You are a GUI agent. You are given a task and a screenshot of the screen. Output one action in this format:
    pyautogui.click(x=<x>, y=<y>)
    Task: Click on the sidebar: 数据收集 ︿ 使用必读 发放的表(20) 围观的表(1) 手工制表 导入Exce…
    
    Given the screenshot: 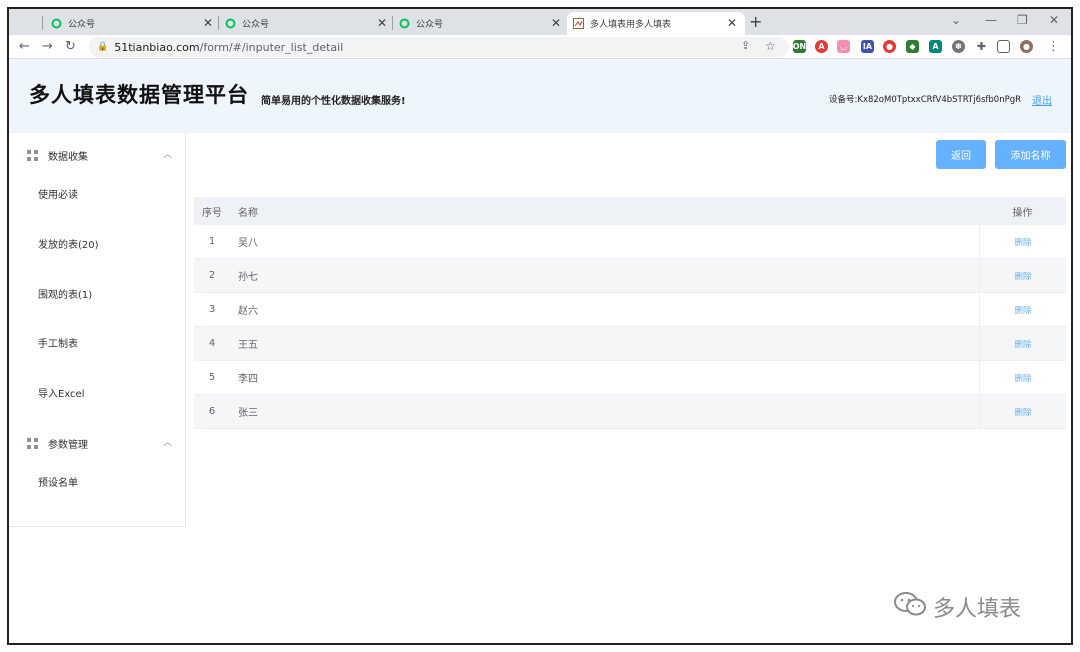 What is the action you would take?
    pyautogui.click(x=97, y=330)
    